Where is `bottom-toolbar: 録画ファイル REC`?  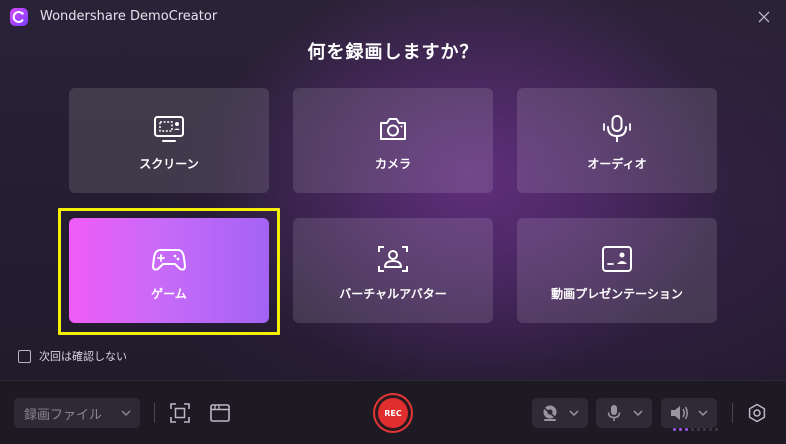 bottom-toolbar: 録画ファイル REC is located at coordinates (393, 412).